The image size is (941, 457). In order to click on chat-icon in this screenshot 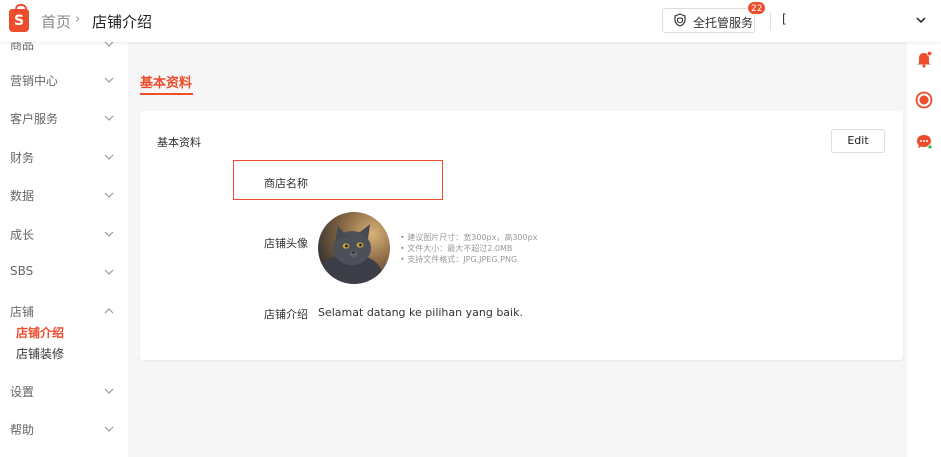, I will do `click(924, 142)`.